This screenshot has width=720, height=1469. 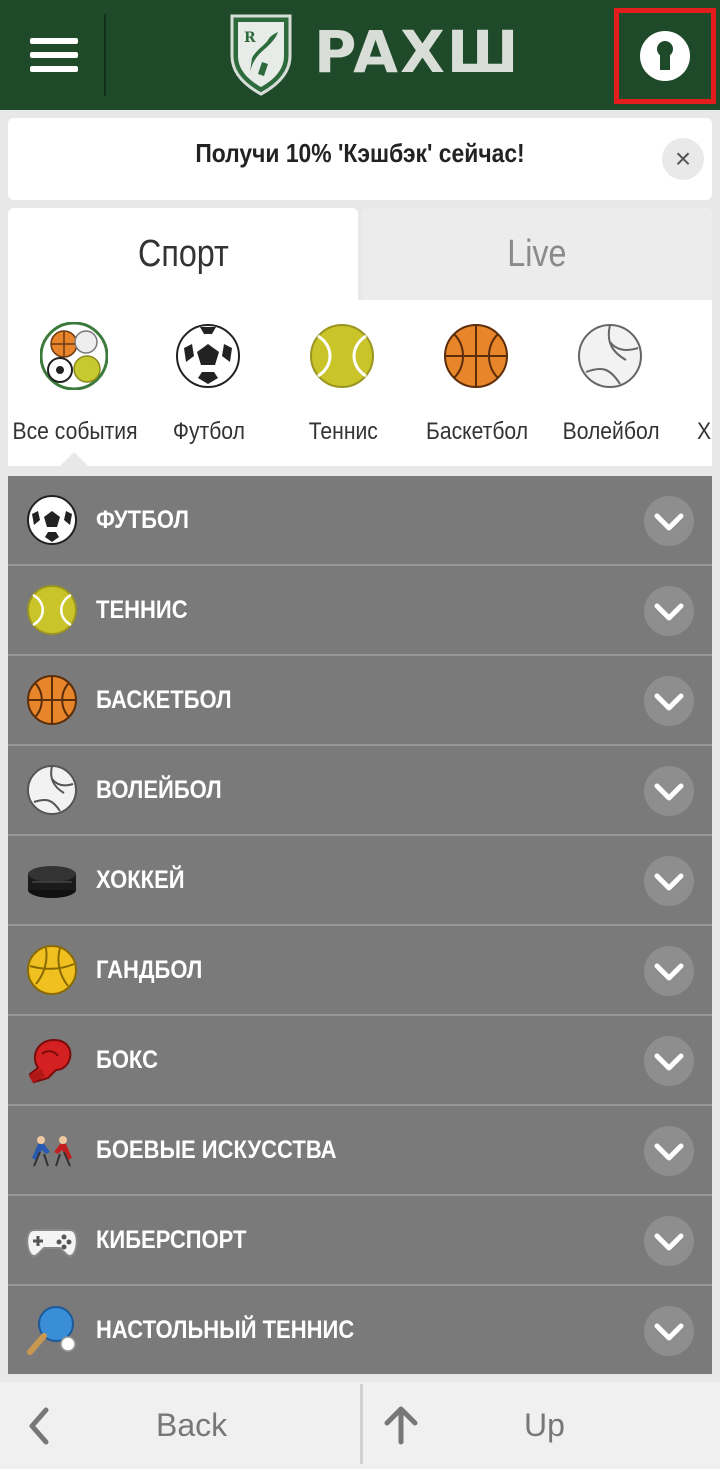 I want to click on header-divider, so click(x=105, y=55).